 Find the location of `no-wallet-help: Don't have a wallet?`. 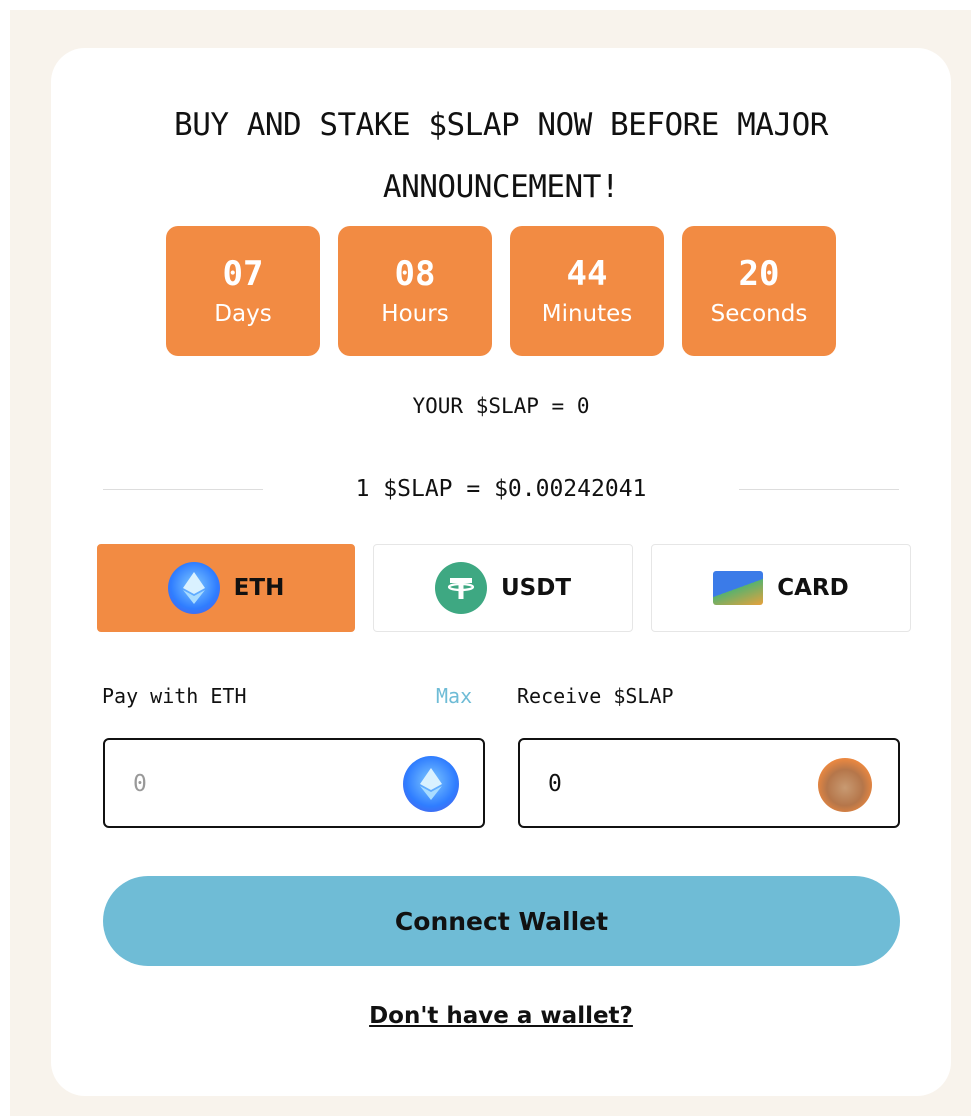

no-wallet-help: Don't have a wallet? is located at coordinates (501, 1016).